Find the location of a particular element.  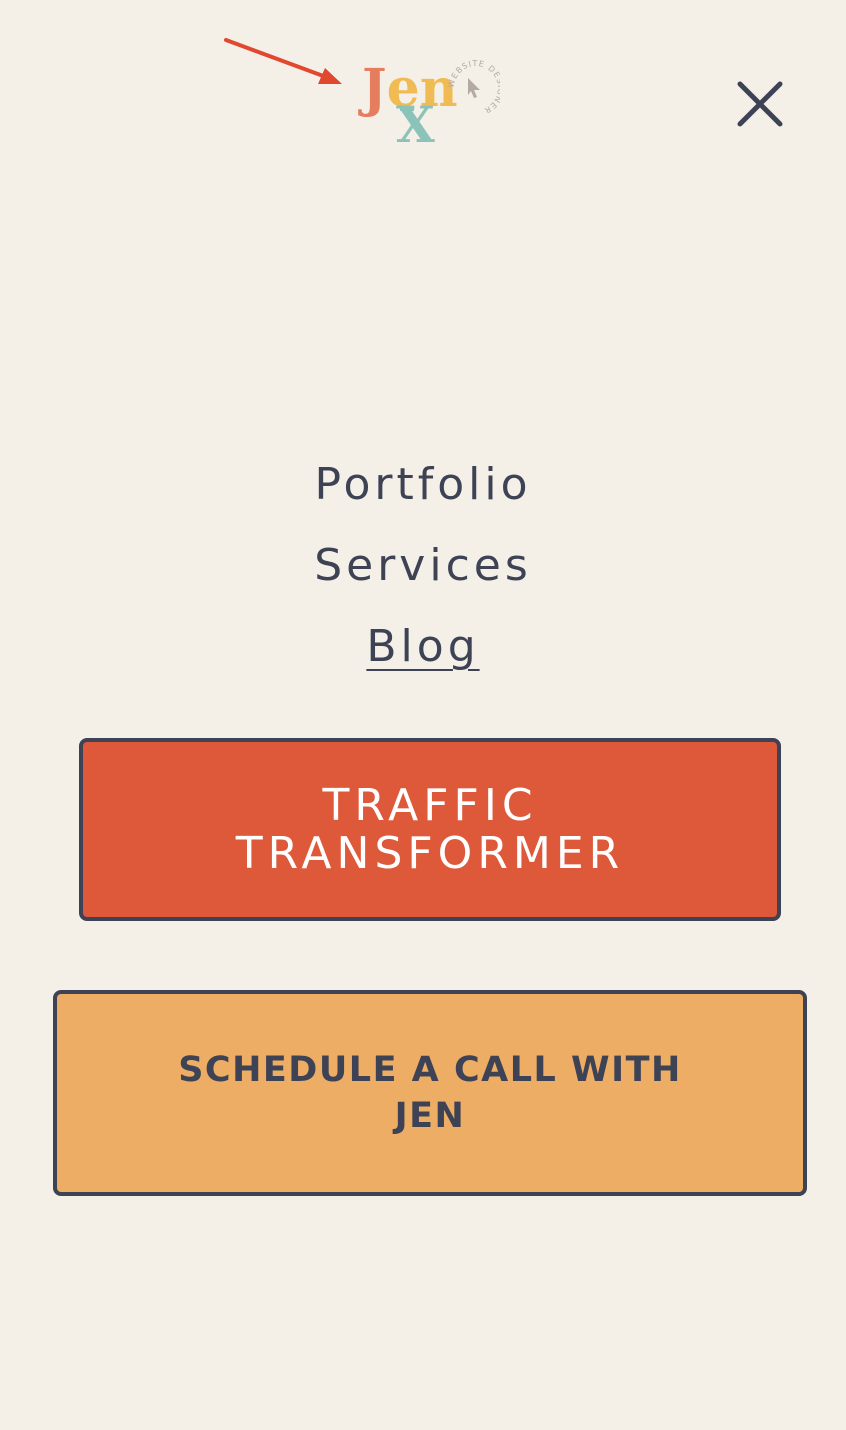

nav-link-services: Services is located at coordinates (423, 575).